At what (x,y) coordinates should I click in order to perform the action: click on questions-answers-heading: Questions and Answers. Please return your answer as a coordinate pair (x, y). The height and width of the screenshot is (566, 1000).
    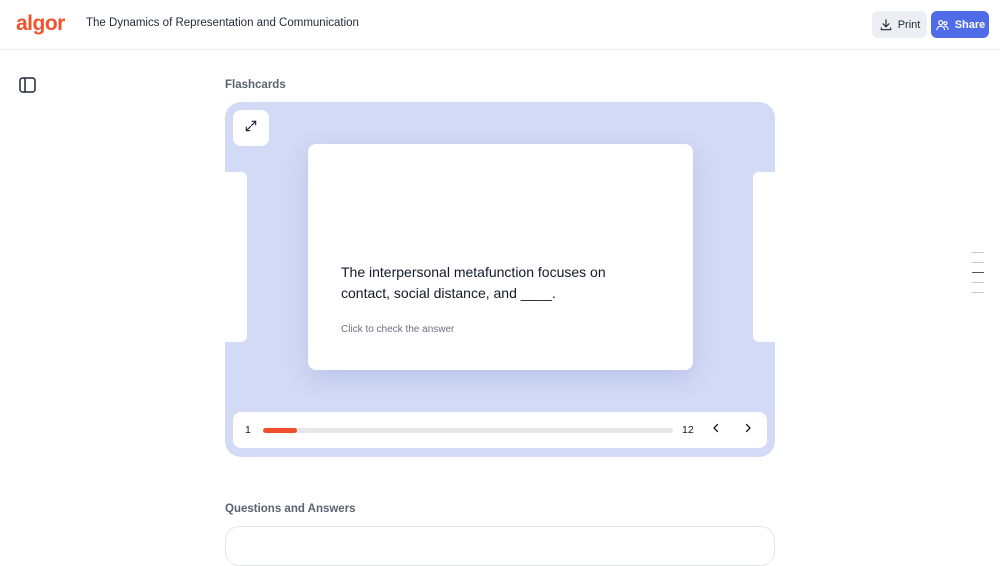
    Looking at the image, I should click on (290, 509).